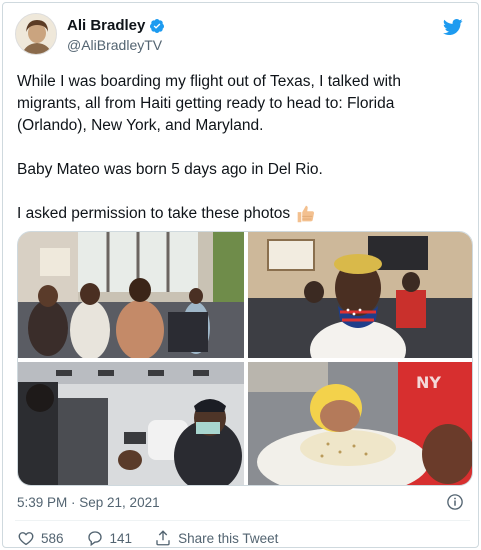  Describe the element at coordinates (228, 538) in the screenshot. I see `share-label: Share this Tweet` at that location.